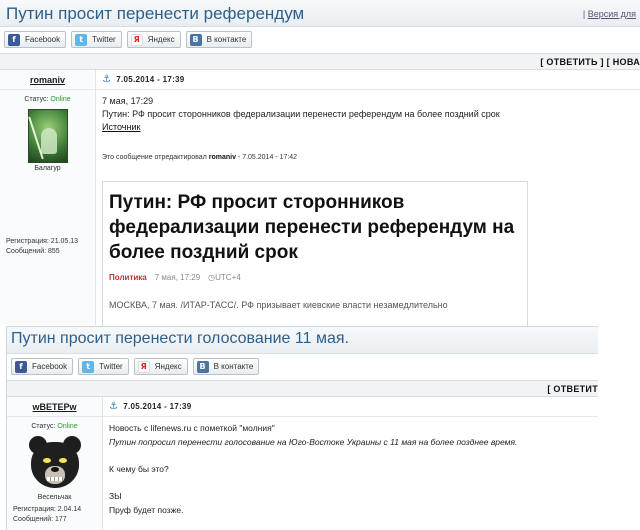 The width and height of the screenshot is (640, 530). What do you see at coordinates (267, 157) in the screenshot?
I see `edit-date: - 7.05.2014 - 17:42` at bounding box center [267, 157].